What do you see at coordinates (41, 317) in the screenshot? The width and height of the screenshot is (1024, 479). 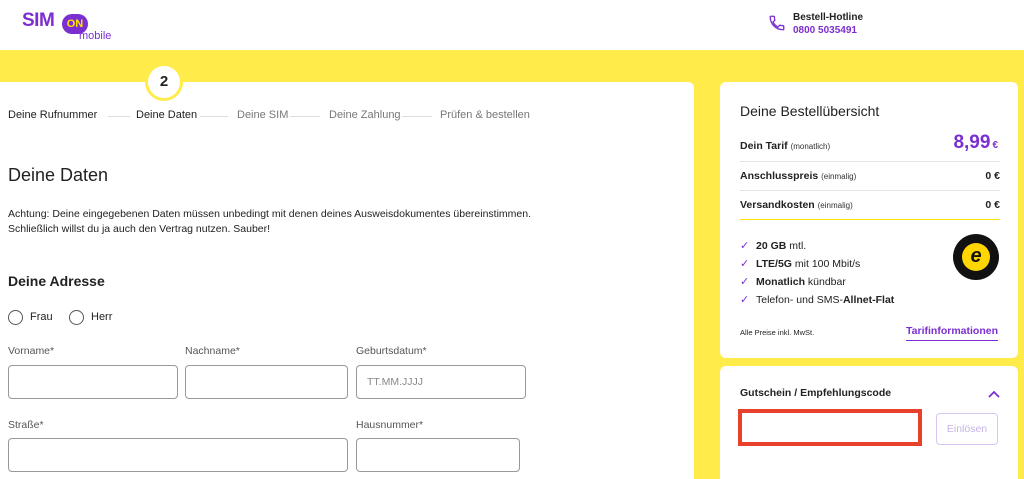 I see `radio-label-frau: Frau` at bounding box center [41, 317].